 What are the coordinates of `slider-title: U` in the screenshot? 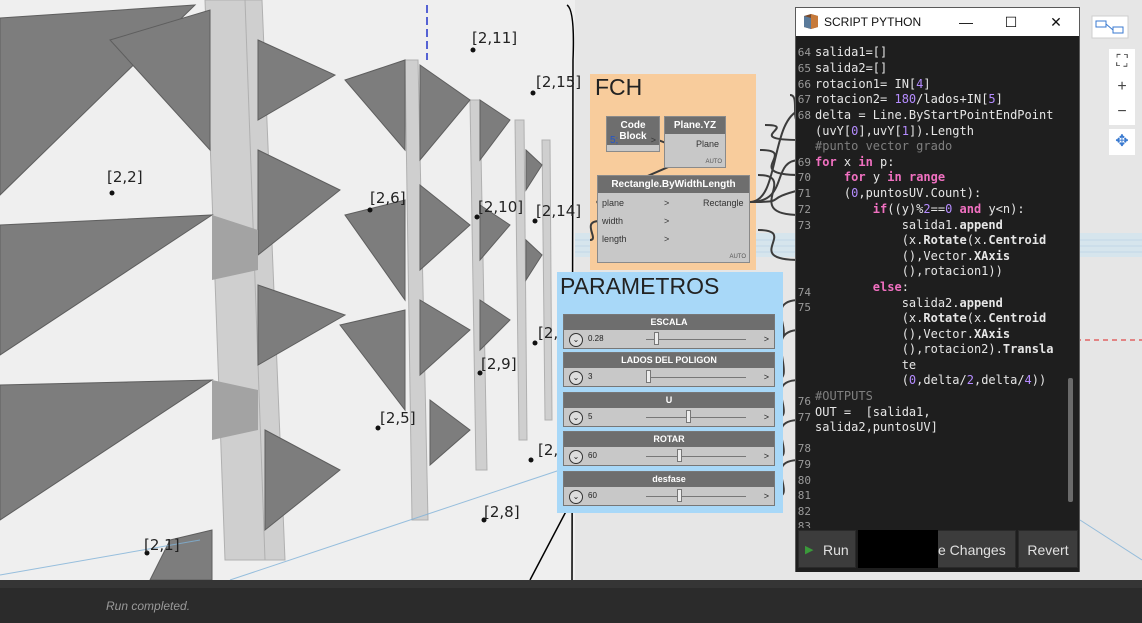 It's located at (669, 400).